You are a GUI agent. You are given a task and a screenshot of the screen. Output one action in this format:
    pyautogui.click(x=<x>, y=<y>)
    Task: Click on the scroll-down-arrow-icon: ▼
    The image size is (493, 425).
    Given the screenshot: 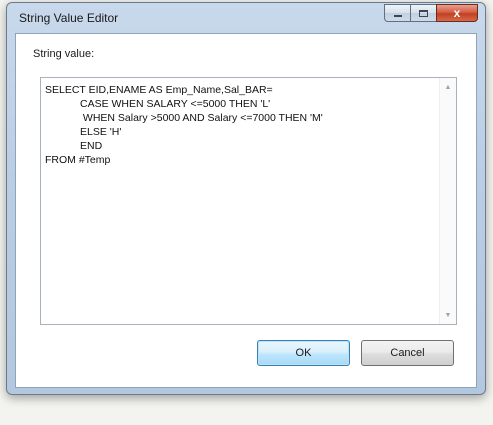 What is the action you would take?
    pyautogui.click(x=448, y=315)
    